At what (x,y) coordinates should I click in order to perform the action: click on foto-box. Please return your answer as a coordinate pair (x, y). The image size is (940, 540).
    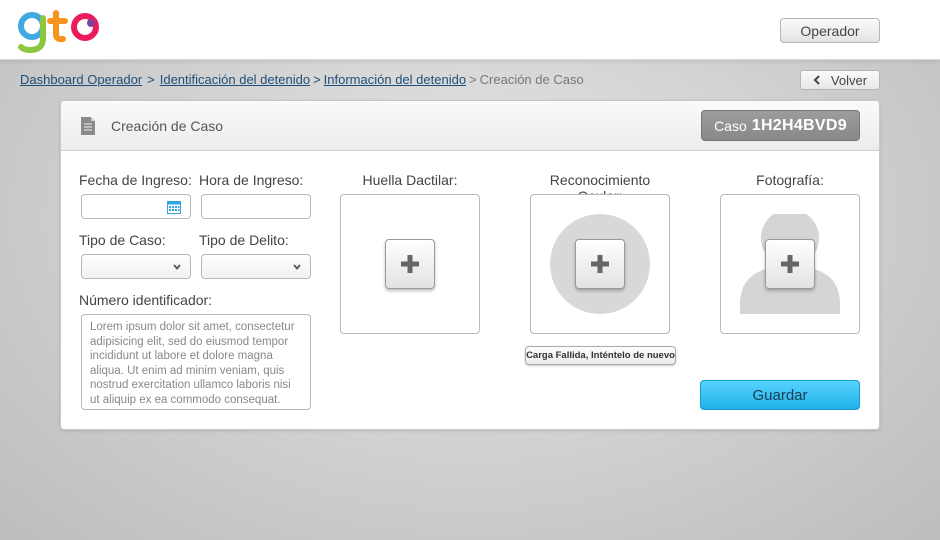
    Looking at the image, I should click on (790, 264).